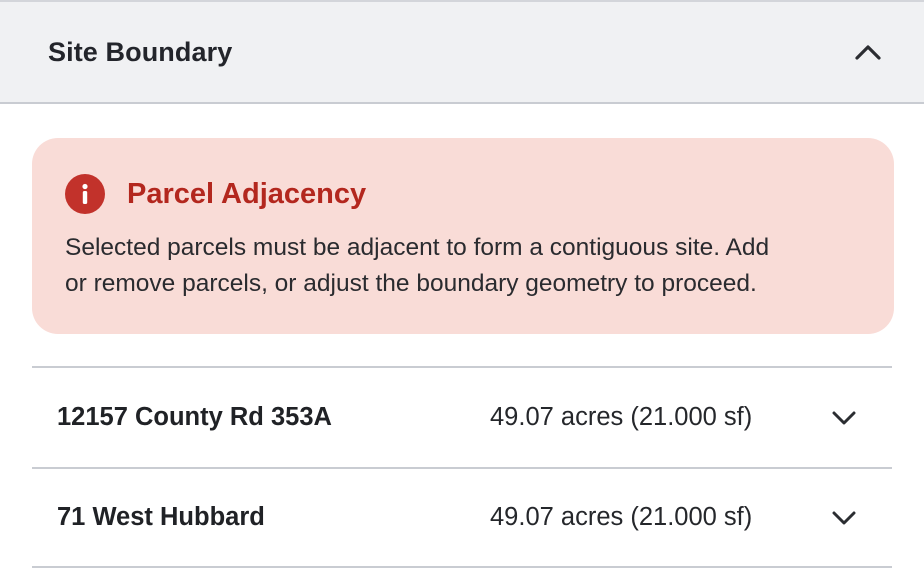  Describe the element at coordinates (247, 193) in the screenshot. I see `alert-title: Parcel Adjacency` at that location.